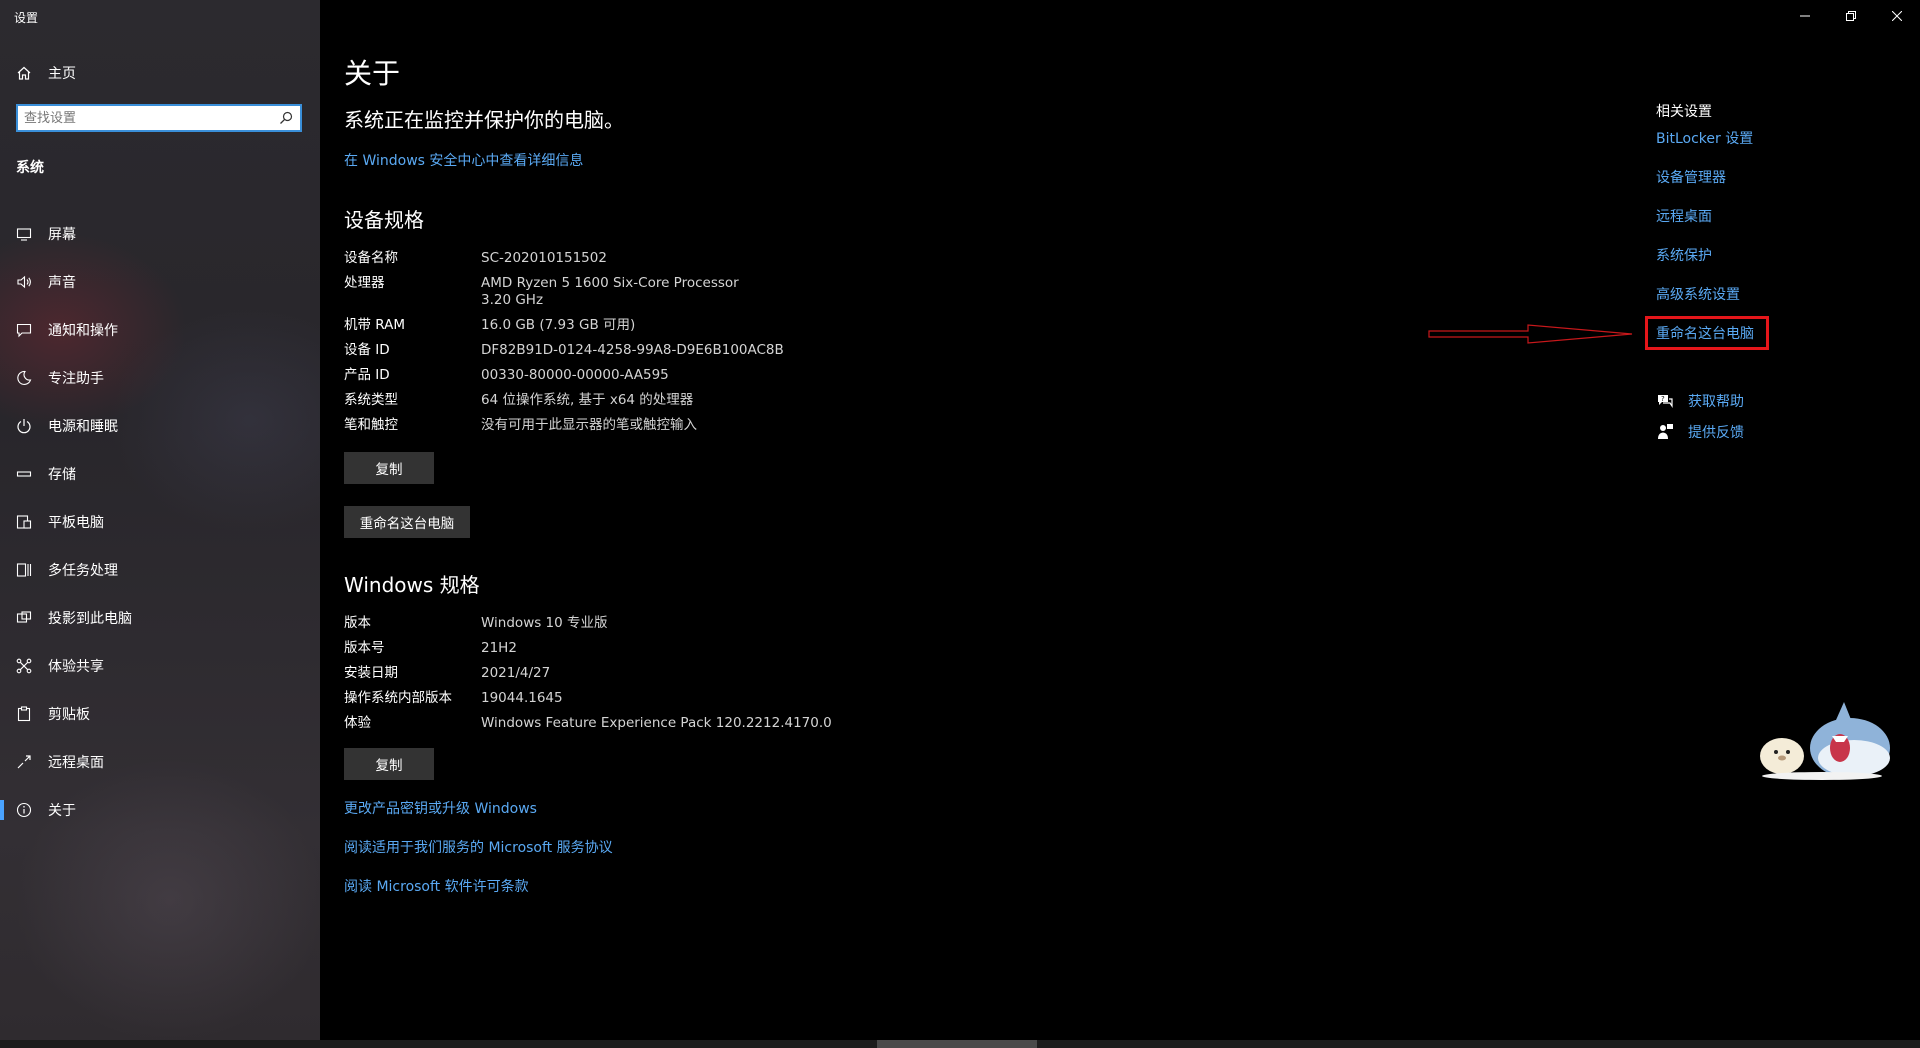 The width and height of the screenshot is (1920, 1048). Describe the element at coordinates (24, 570) in the screenshot. I see `multitask-icon` at that location.